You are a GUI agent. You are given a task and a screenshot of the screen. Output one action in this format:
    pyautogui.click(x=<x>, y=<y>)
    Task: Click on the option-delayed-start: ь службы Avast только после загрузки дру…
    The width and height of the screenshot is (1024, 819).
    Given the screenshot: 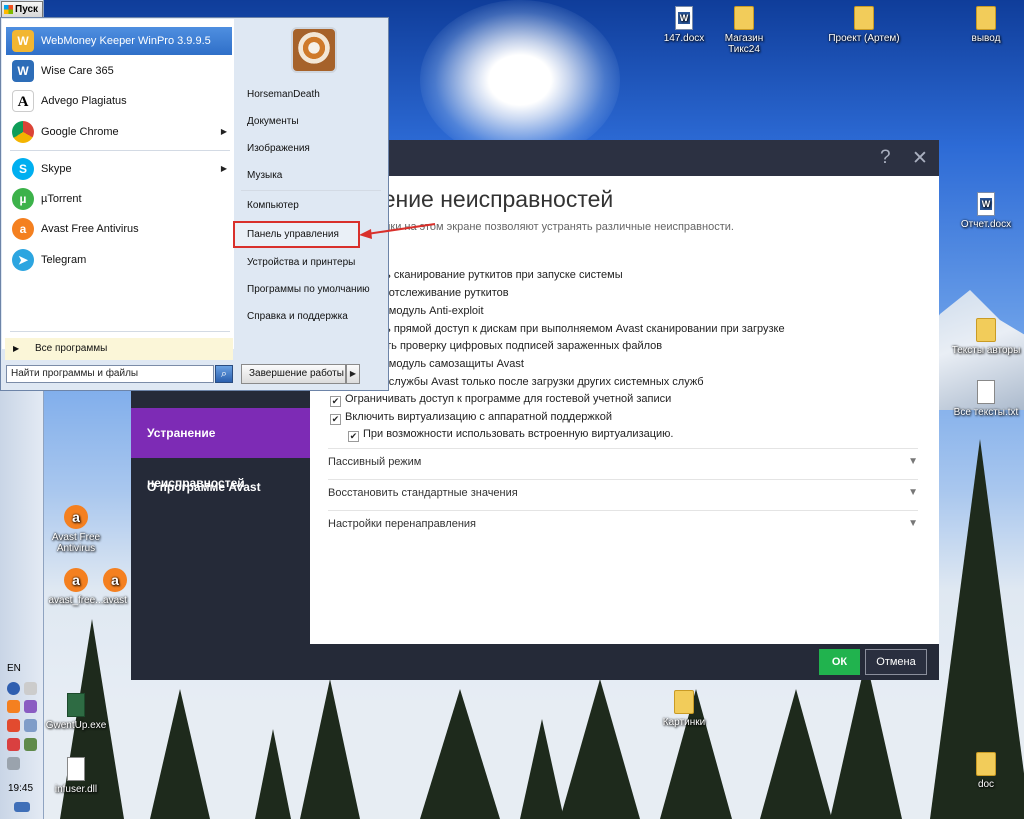 What is the action you would take?
    pyautogui.click(x=542, y=383)
    